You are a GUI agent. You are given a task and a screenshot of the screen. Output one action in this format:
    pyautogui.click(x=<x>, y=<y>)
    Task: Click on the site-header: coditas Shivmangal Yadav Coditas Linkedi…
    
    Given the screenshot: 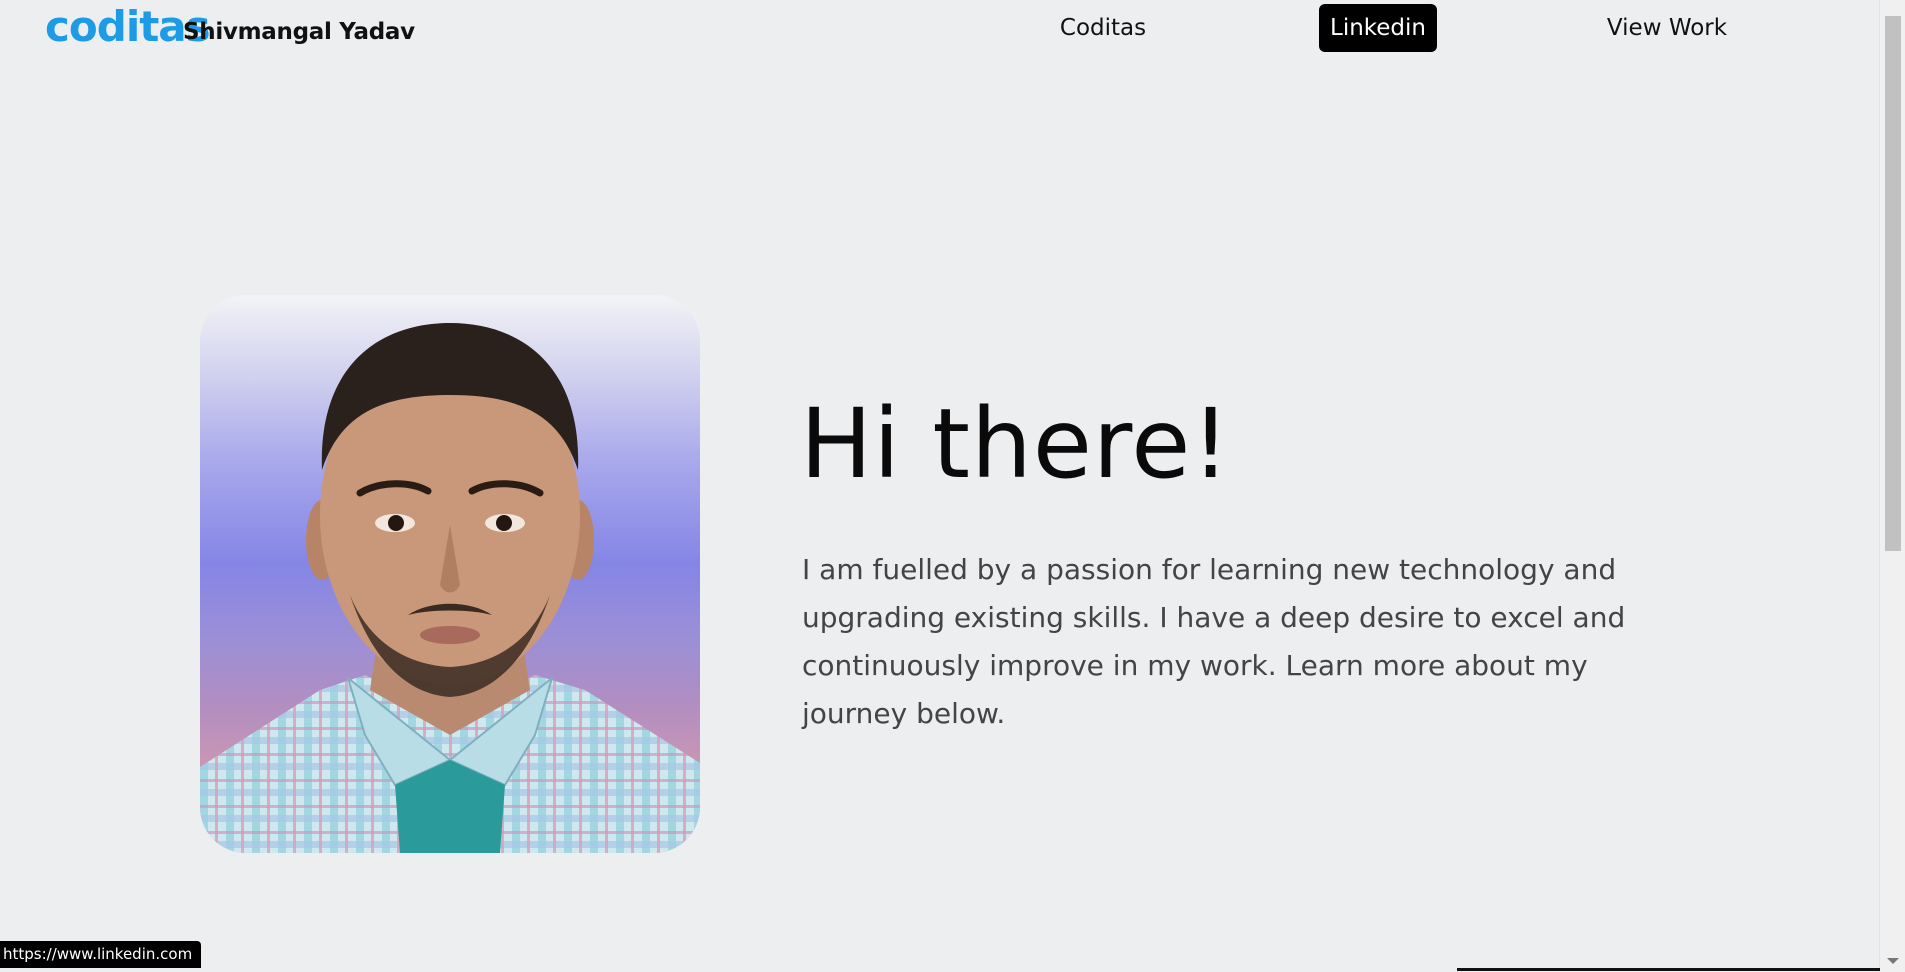 What is the action you would take?
    pyautogui.click(x=940, y=31)
    